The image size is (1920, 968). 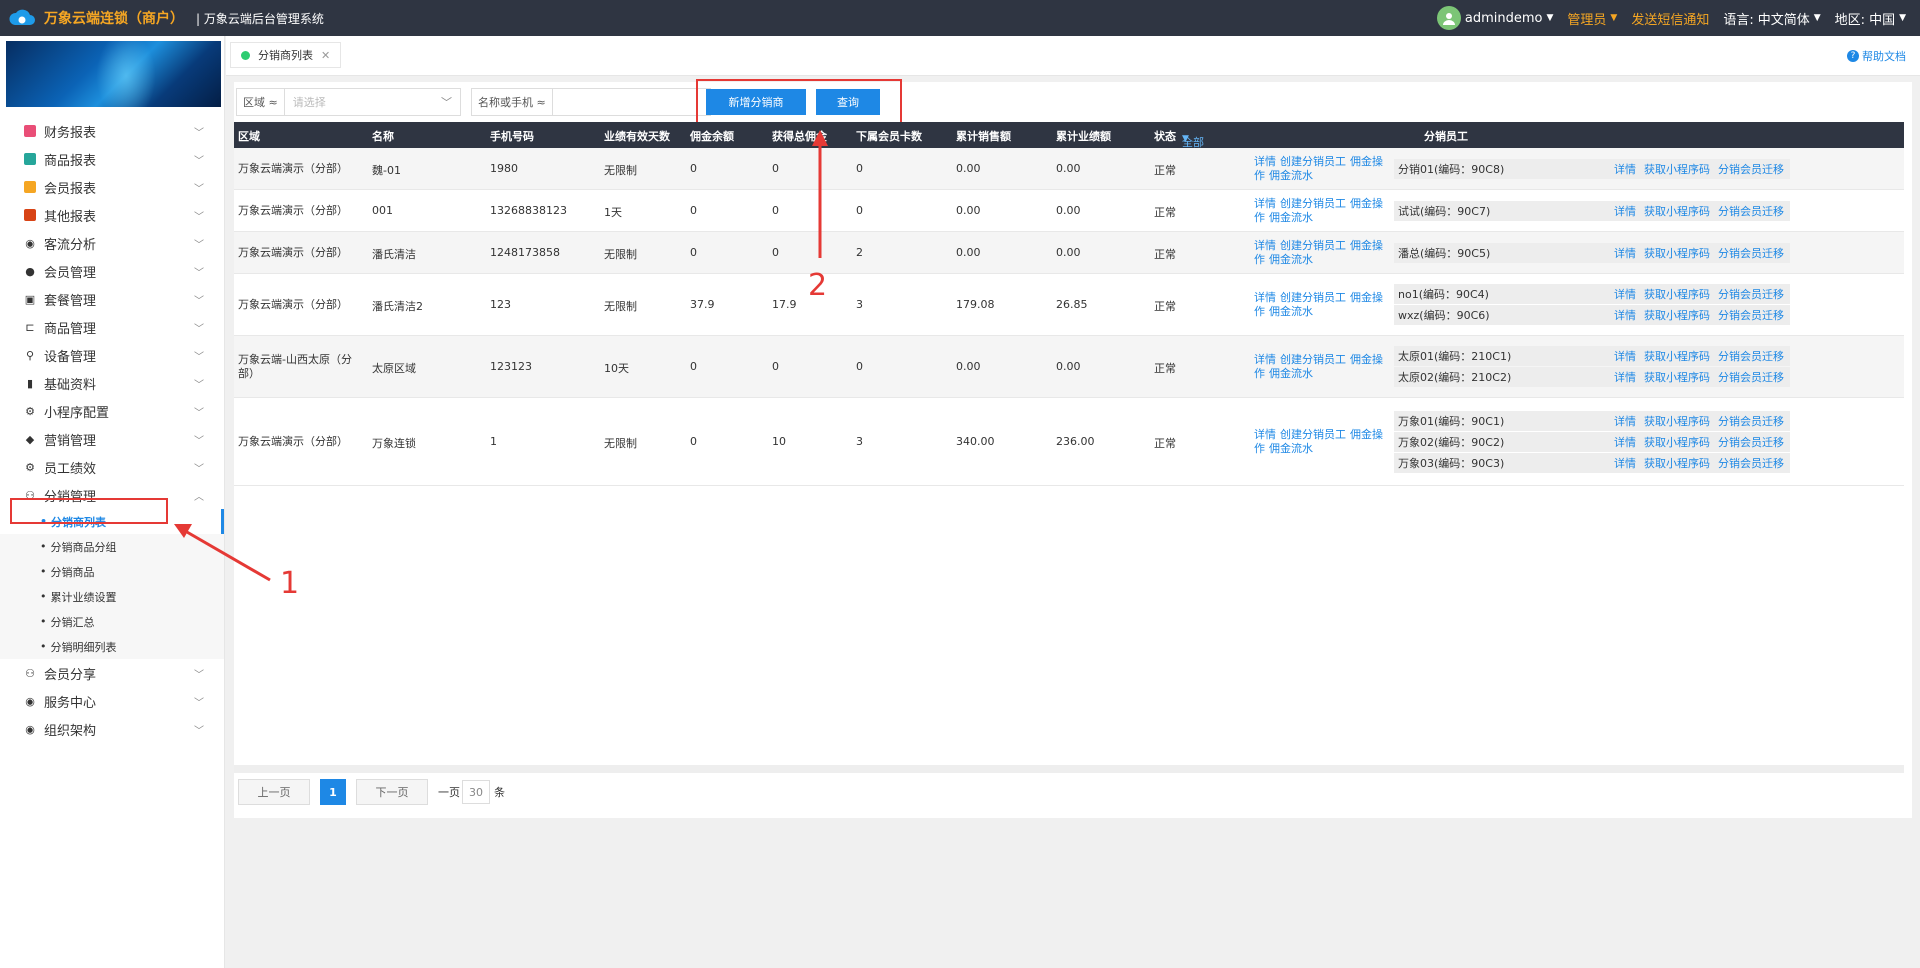 I want to click on sidebar-item-label: 其他报表, so click(x=70, y=217).